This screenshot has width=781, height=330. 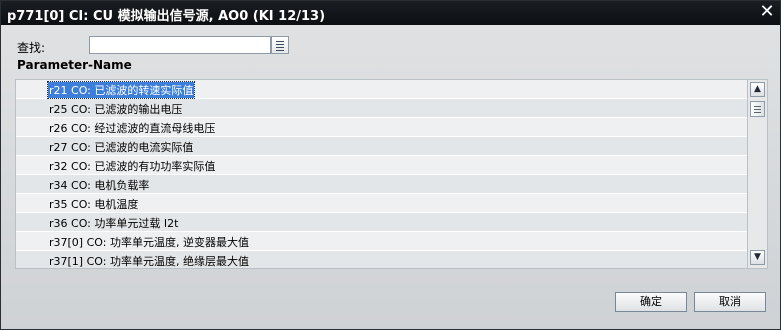 What do you see at coordinates (381, 222) in the screenshot?
I see `list-item: r36 CO: 功率单元过载 I2t` at bounding box center [381, 222].